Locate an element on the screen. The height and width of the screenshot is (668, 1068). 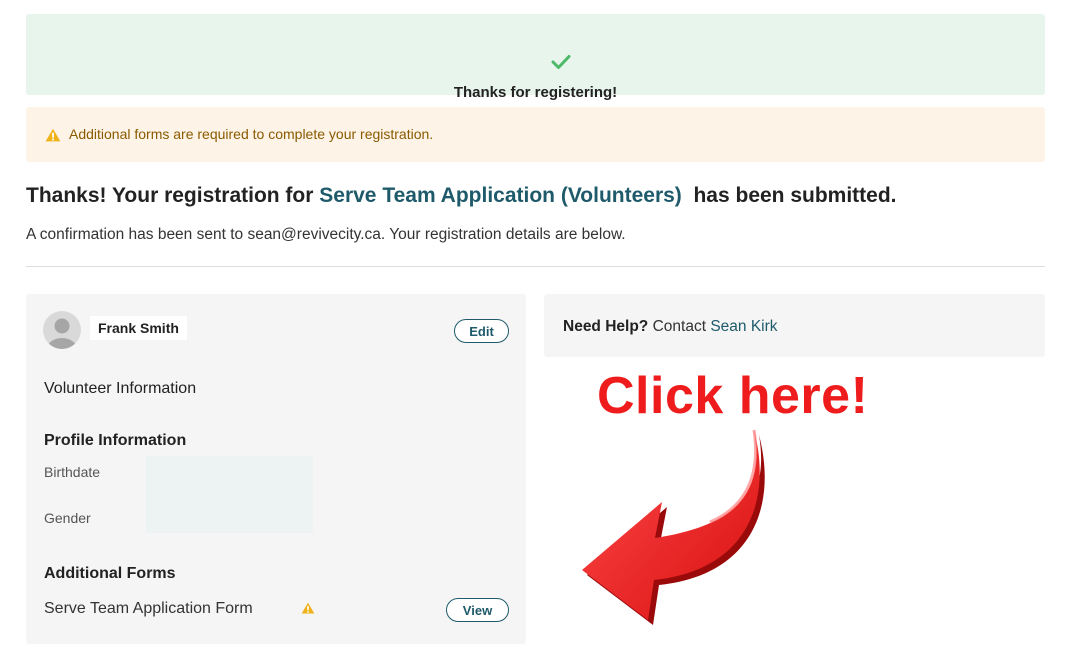
heading-suffix: has been submitted. is located at coordinates (795, 195).